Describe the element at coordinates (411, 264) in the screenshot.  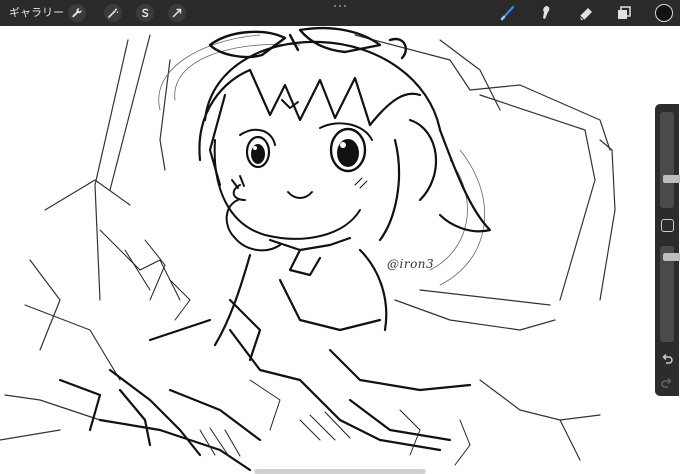
I see `artist-signature: @iron3` at that location.